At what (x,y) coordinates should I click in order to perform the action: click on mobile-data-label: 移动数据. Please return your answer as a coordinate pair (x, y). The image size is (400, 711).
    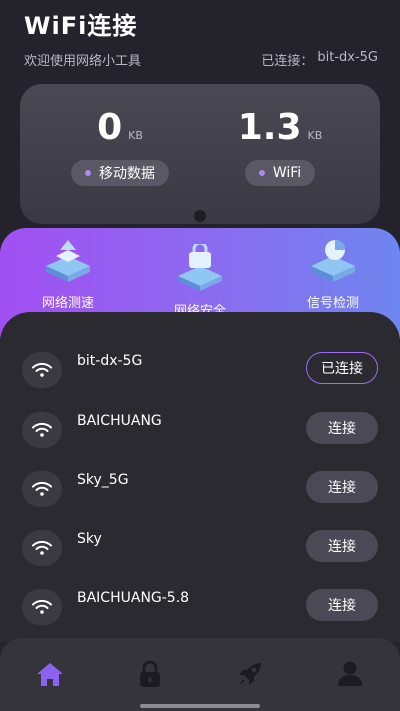
    Looking at the image, I should click on (127, 174).